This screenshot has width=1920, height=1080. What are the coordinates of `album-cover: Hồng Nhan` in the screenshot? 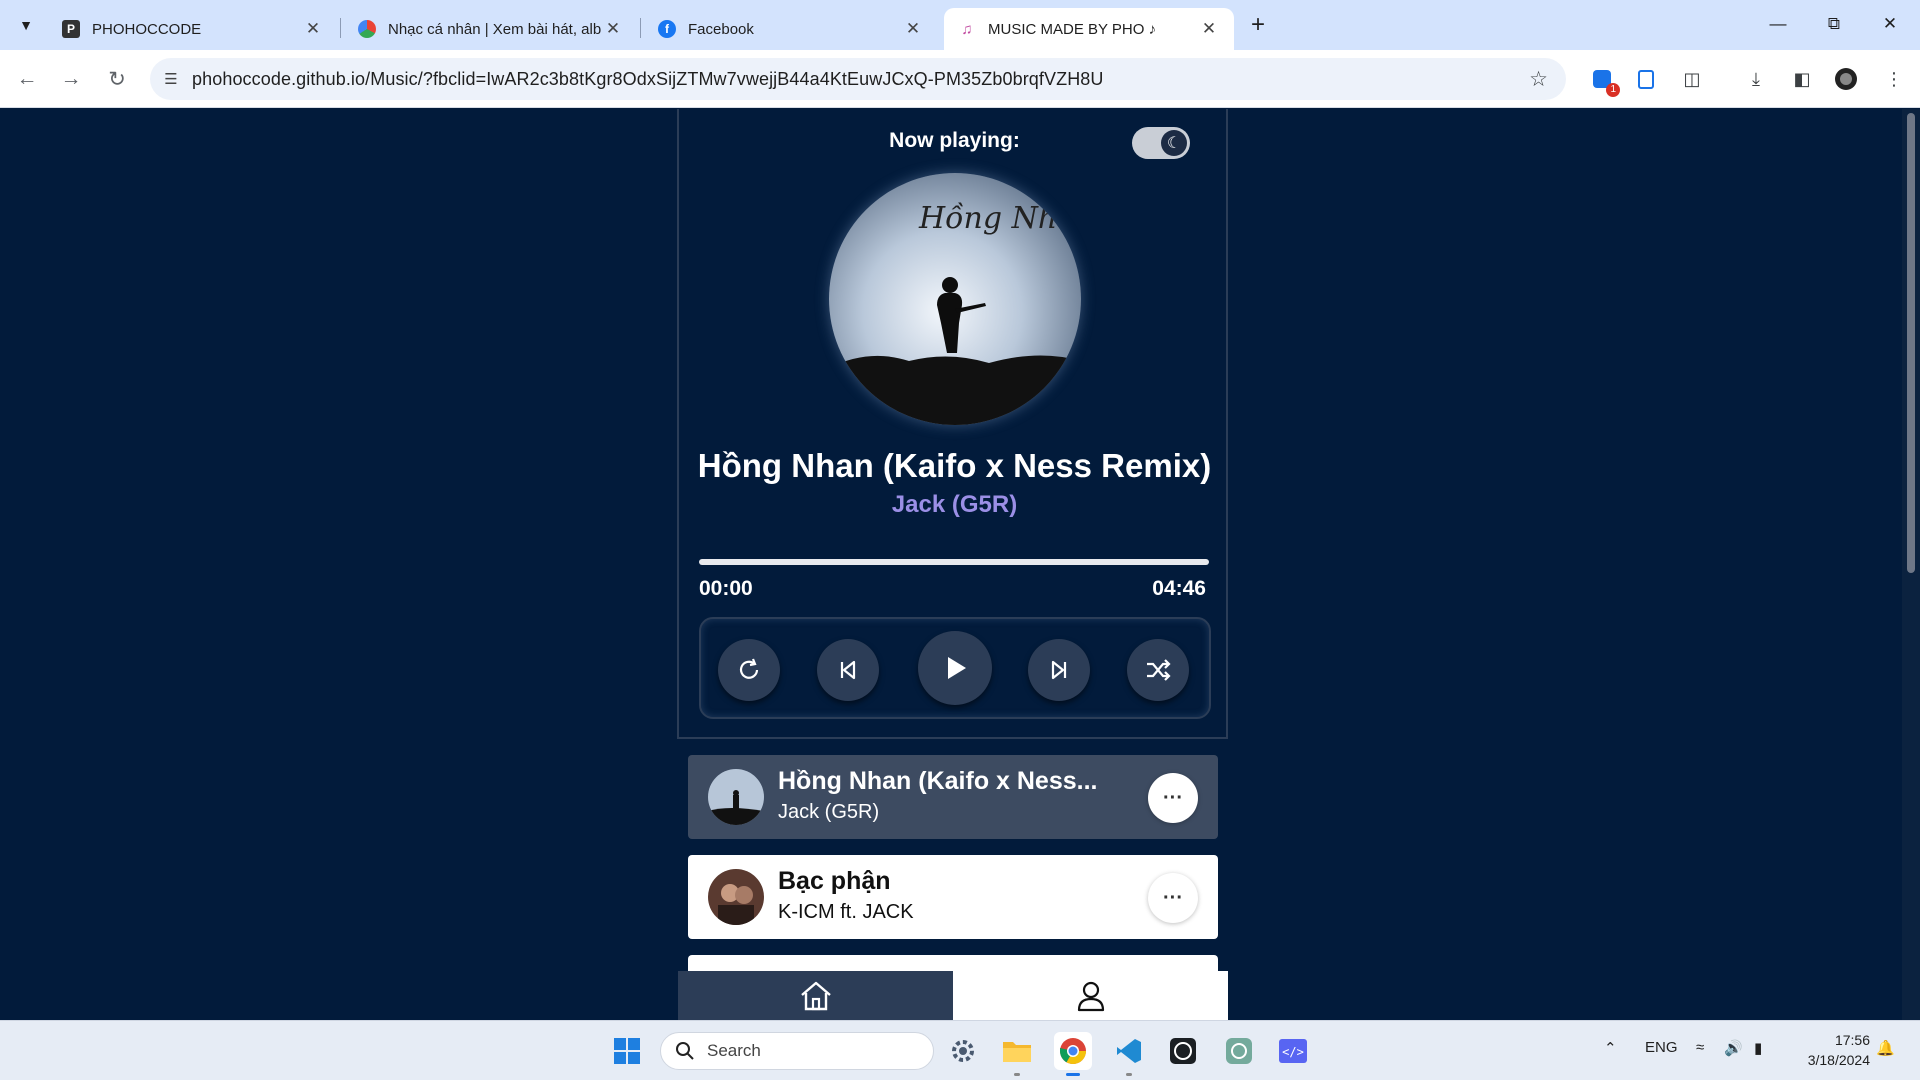 It's located at (955, 299).